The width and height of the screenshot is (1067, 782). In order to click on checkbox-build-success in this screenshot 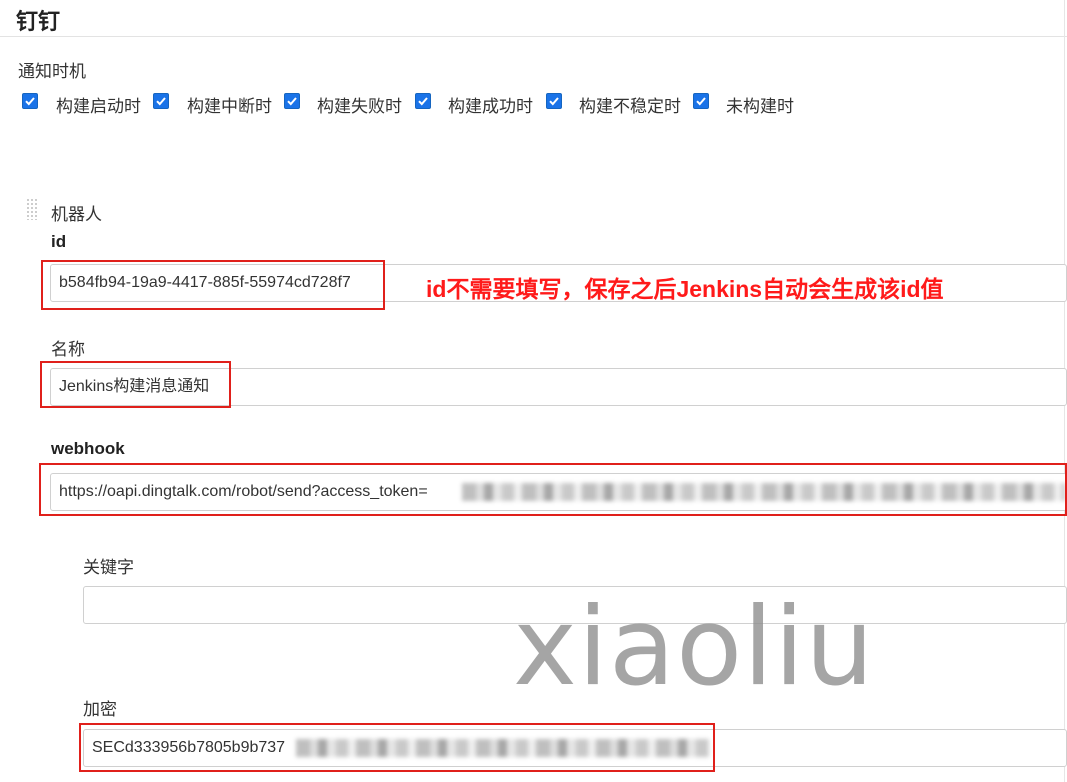, I will do `click(423, 101)`.